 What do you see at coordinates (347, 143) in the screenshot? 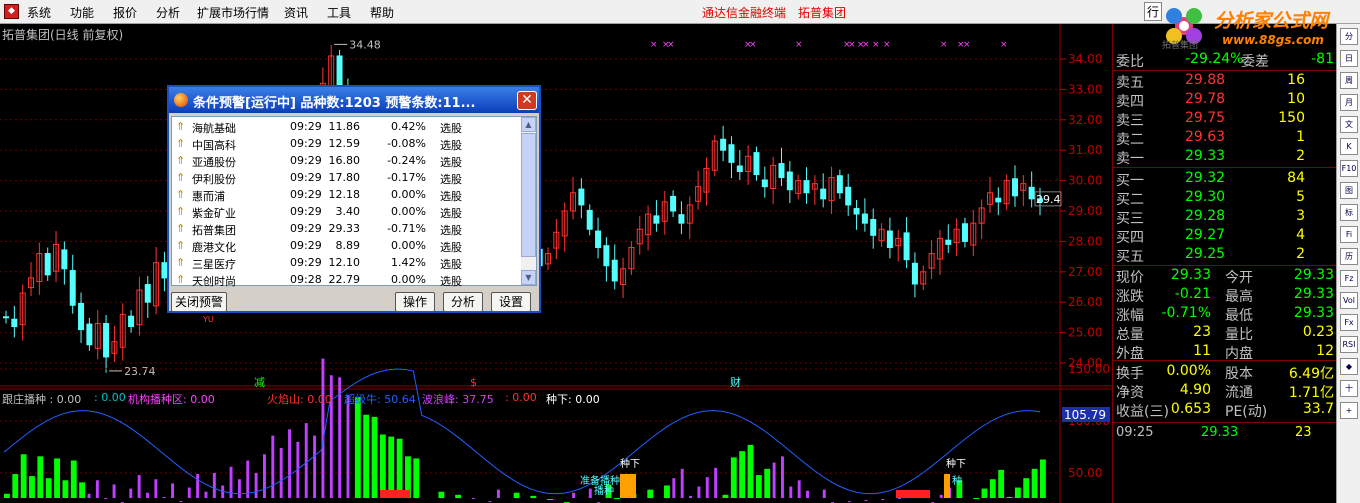
I see `alert-list-item: ⇑ 中国高科 09:29 12.59 -0.08% 选股` at bounding box center [347, 143].